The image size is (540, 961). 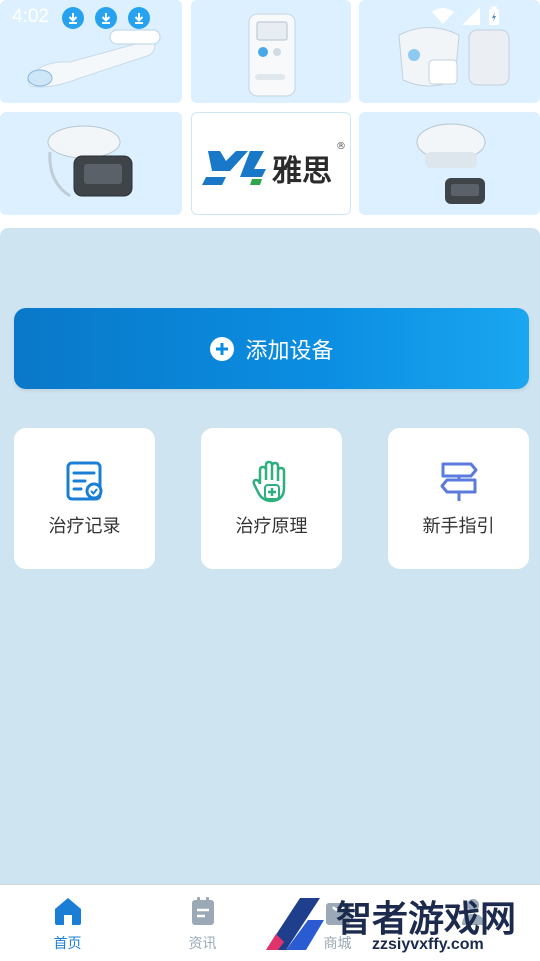 What do you see at coordinates (443, 16) in the screenshot?
I see `wifi-icon` at bounding box center [443, 16].